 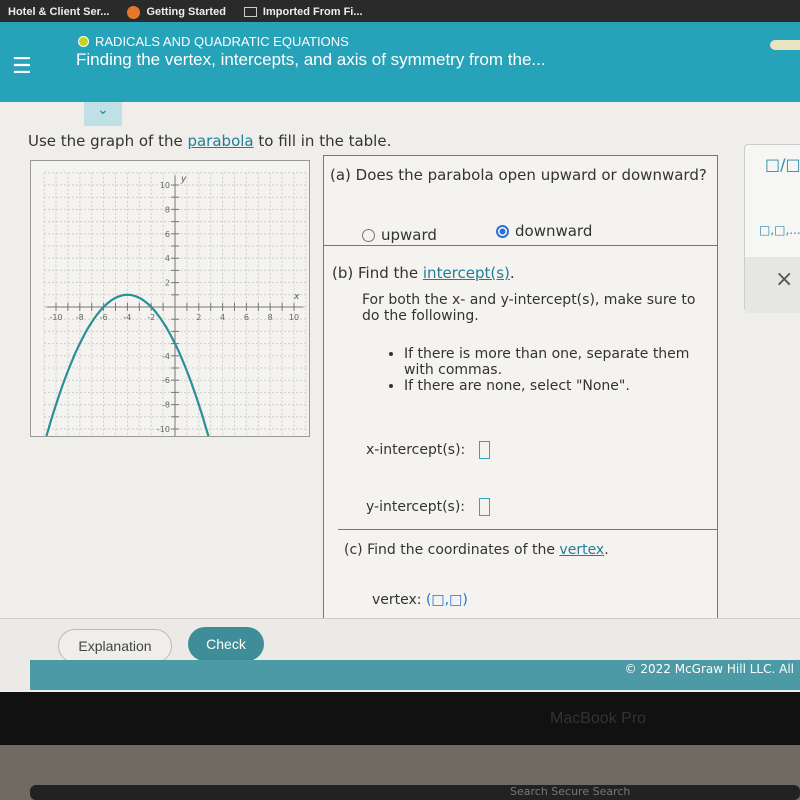 What do you see at coordinates (127, 317) in the screenshot?
I see `x-tick-label: -4` at bounding box center [127, 317].